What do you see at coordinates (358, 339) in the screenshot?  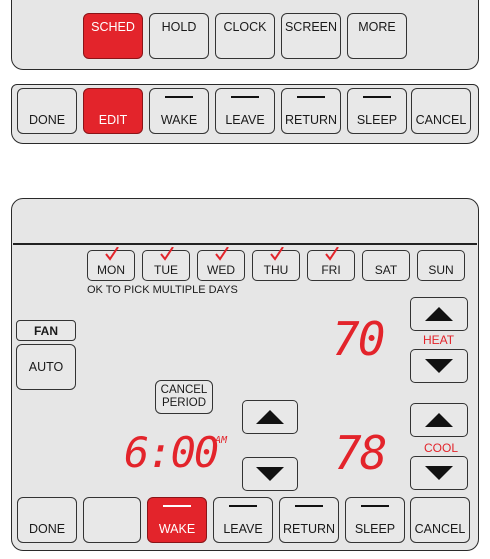 I see `heat-setpoint-display: 70` at bounding box center [358, 339].